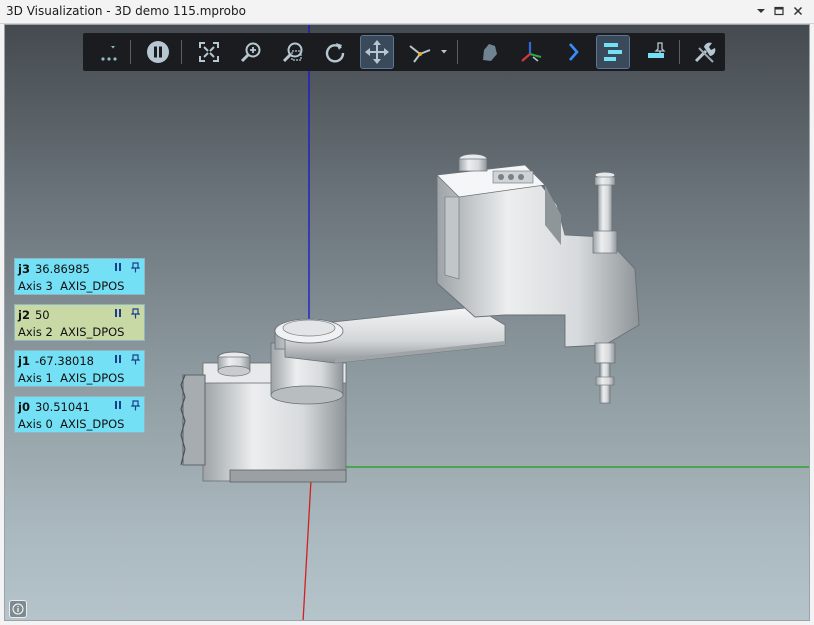 This screenshot has width=814, height=625. I want to click on dropdown-arrow-icon, so click(761, 11).